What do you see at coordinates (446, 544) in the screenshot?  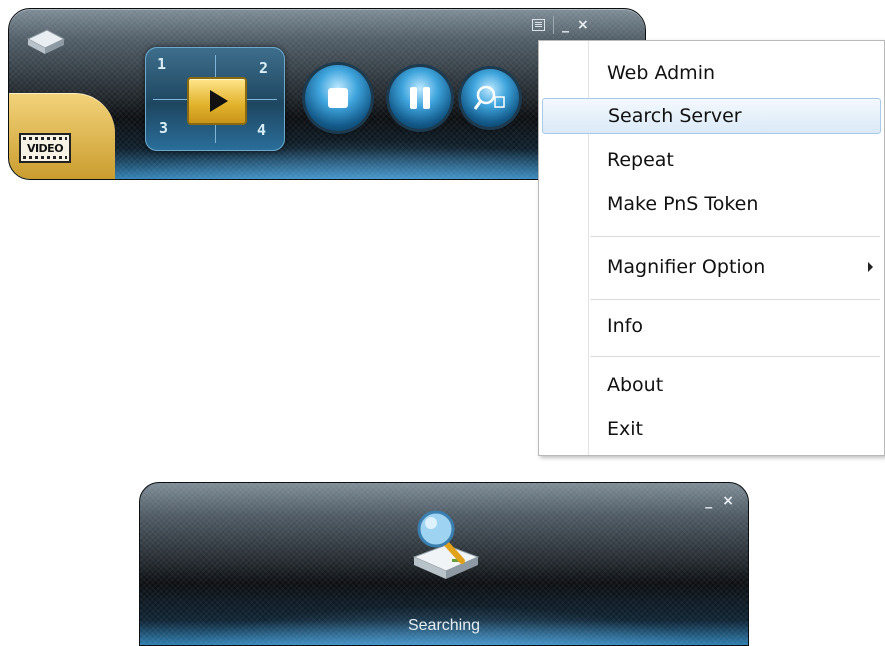 I see `server-search-icon` at bounding box center [446, 544].